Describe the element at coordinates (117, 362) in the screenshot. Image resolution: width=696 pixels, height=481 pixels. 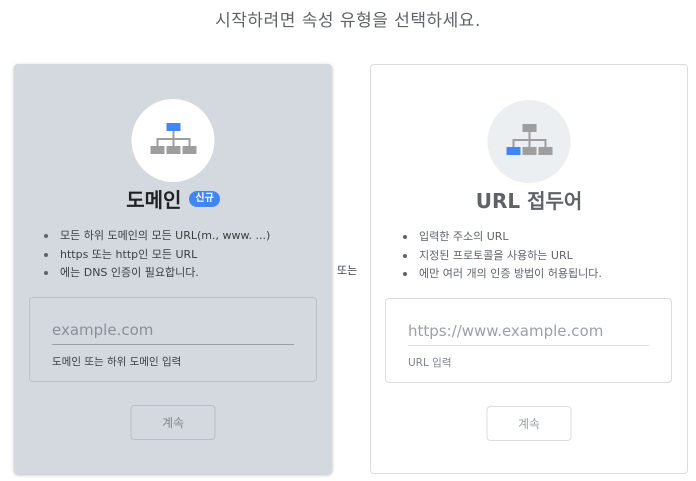
I see `domain-input-hint: 도메인 또는 하위 도메인 입력` at that location.